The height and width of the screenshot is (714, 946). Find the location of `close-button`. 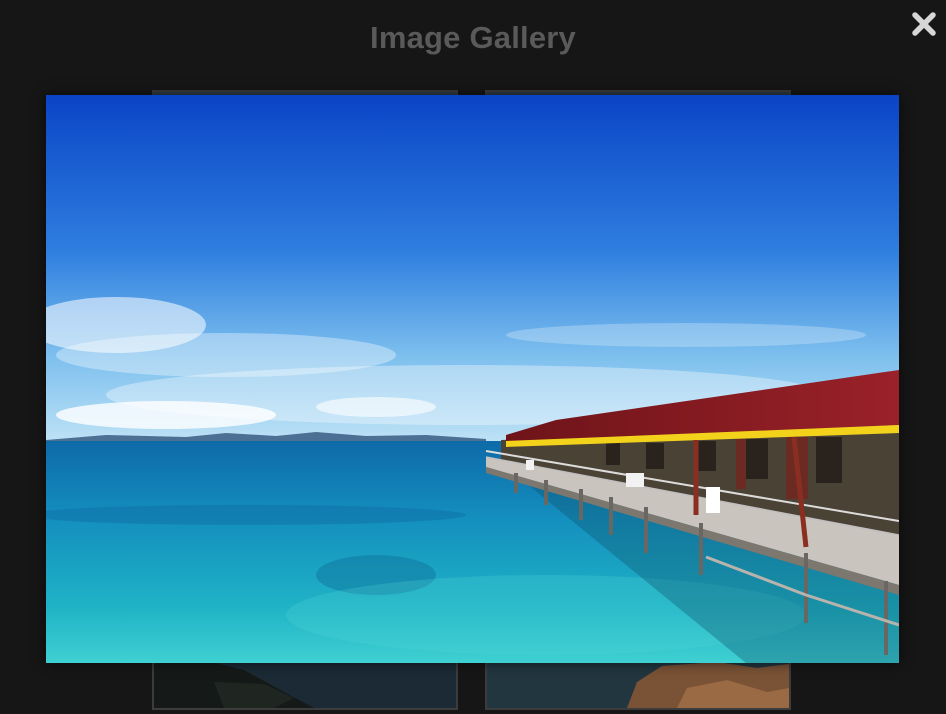

close-button is located at coordinates (924, 24).